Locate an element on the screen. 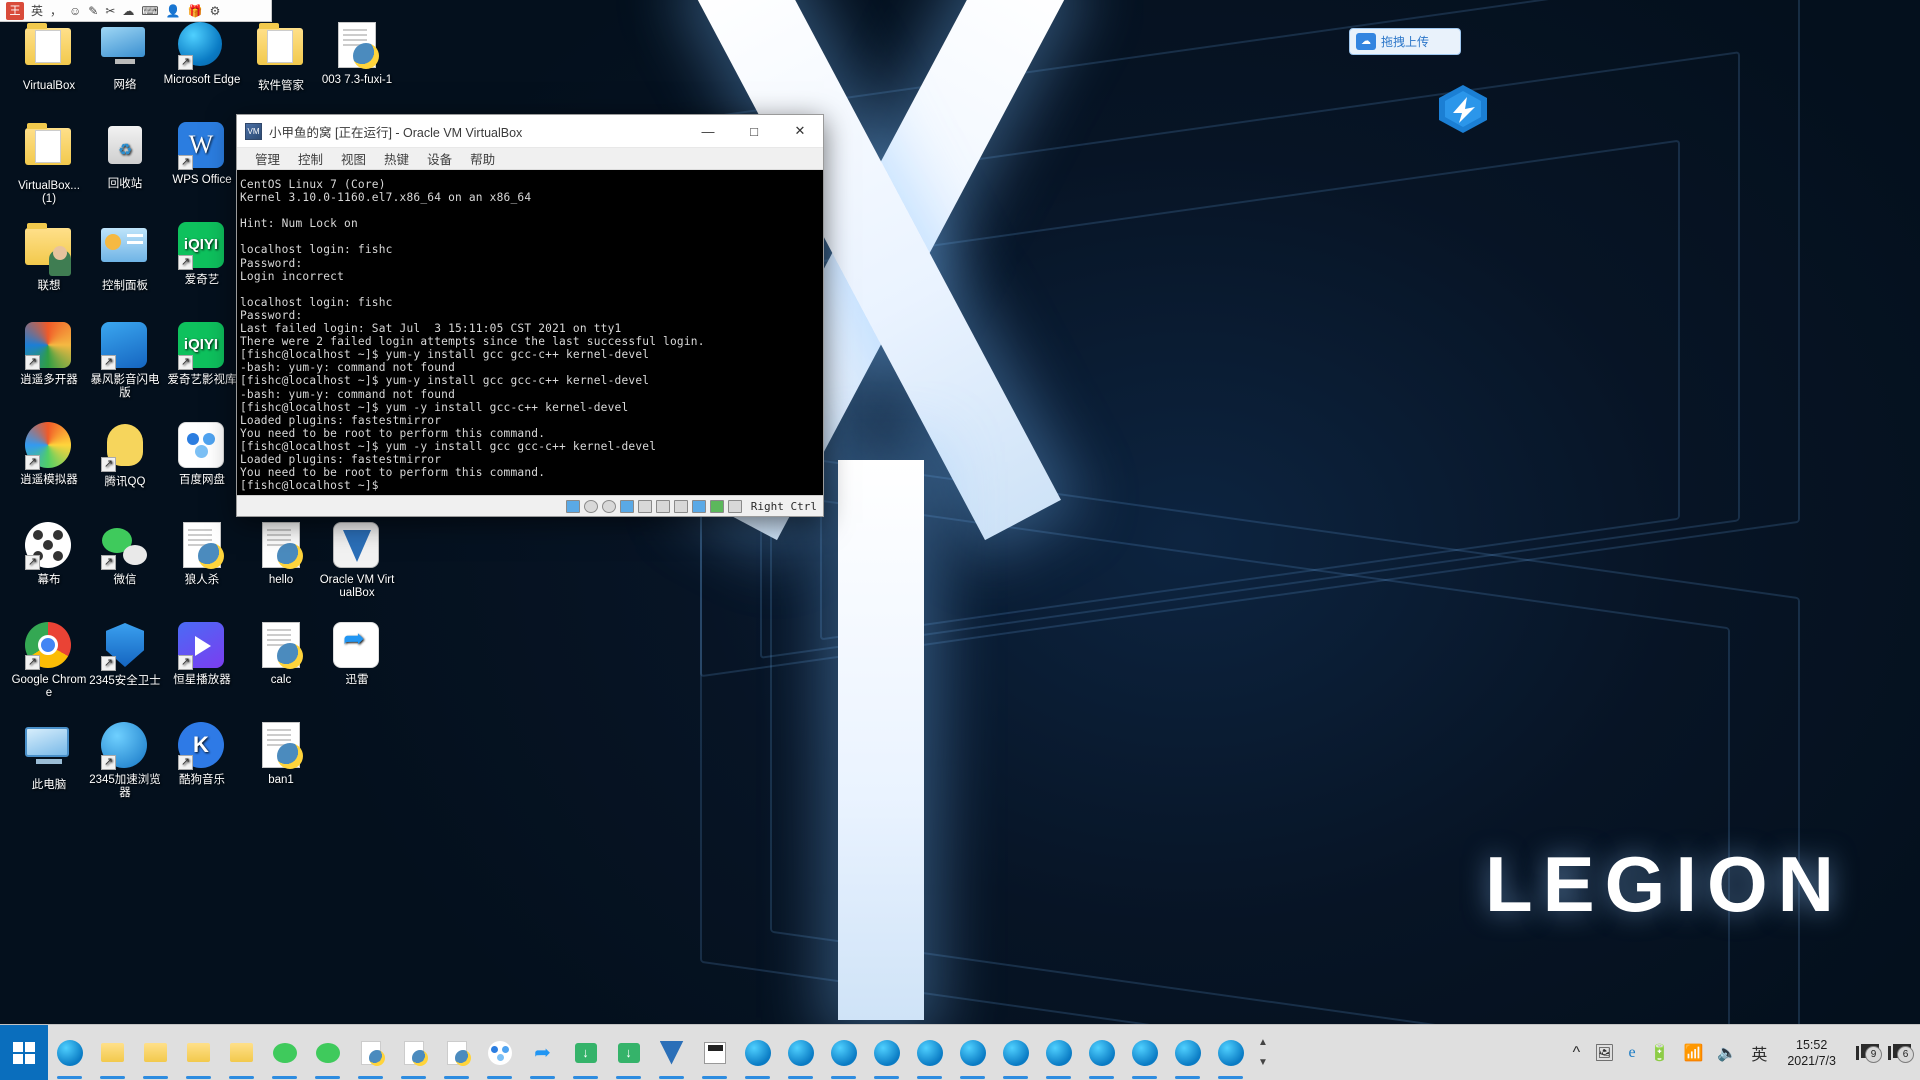  taskbar-item-downloader-2: ↓ is located at coordinates (628, 1052).